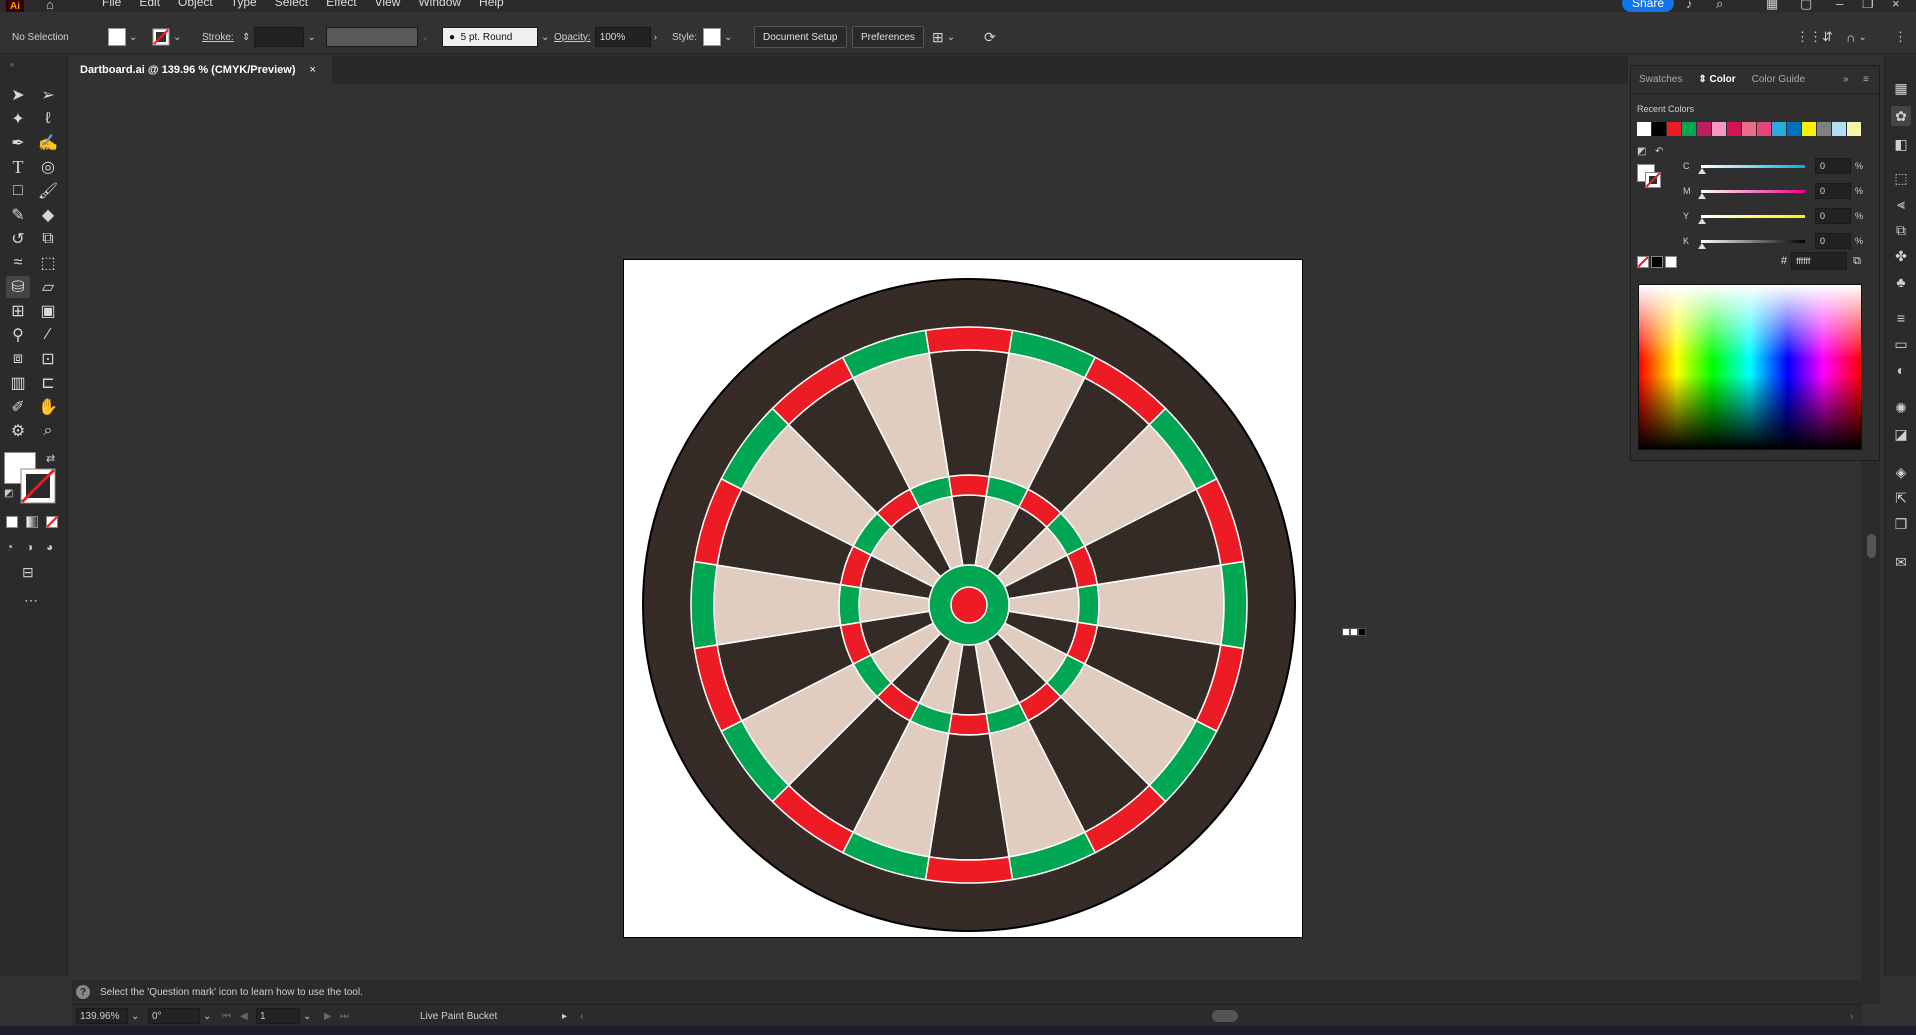 This screenshot has width=1916, height=1035. I want to click on spiral-tool-icon: ◎, so click(48, 167).